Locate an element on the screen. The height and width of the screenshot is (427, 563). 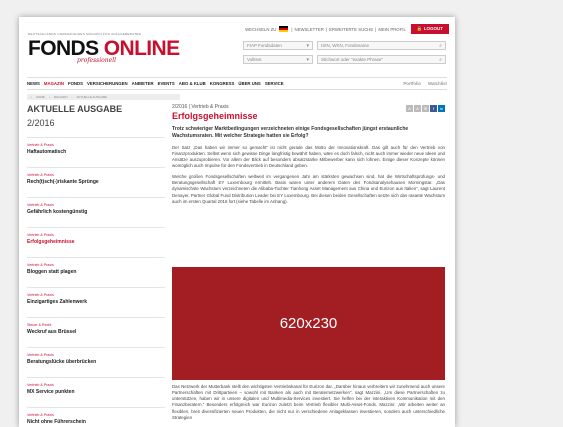
breadcrumb-current: AKTUELLE AUSGABE is located at coordinates (91, 97).